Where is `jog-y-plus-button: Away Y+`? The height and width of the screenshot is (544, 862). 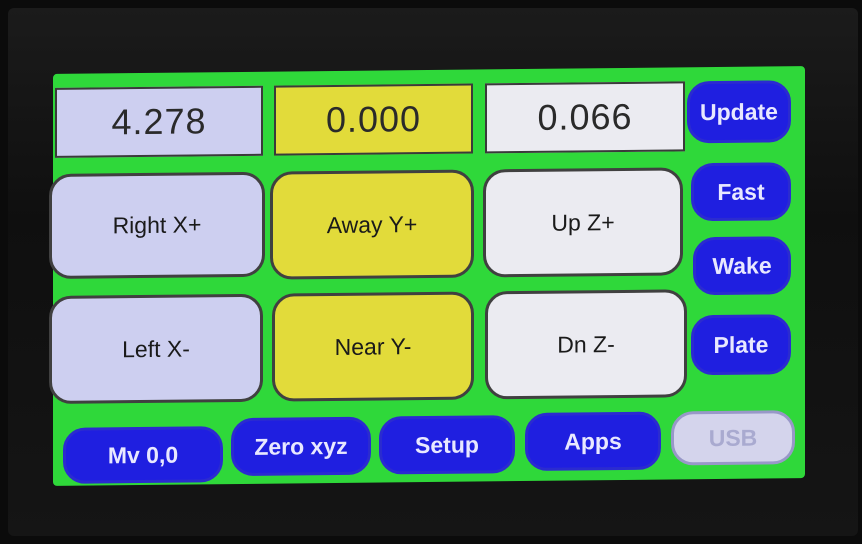 jog-y-plus-button: Away Y+ is located at coordinates (372, 224).